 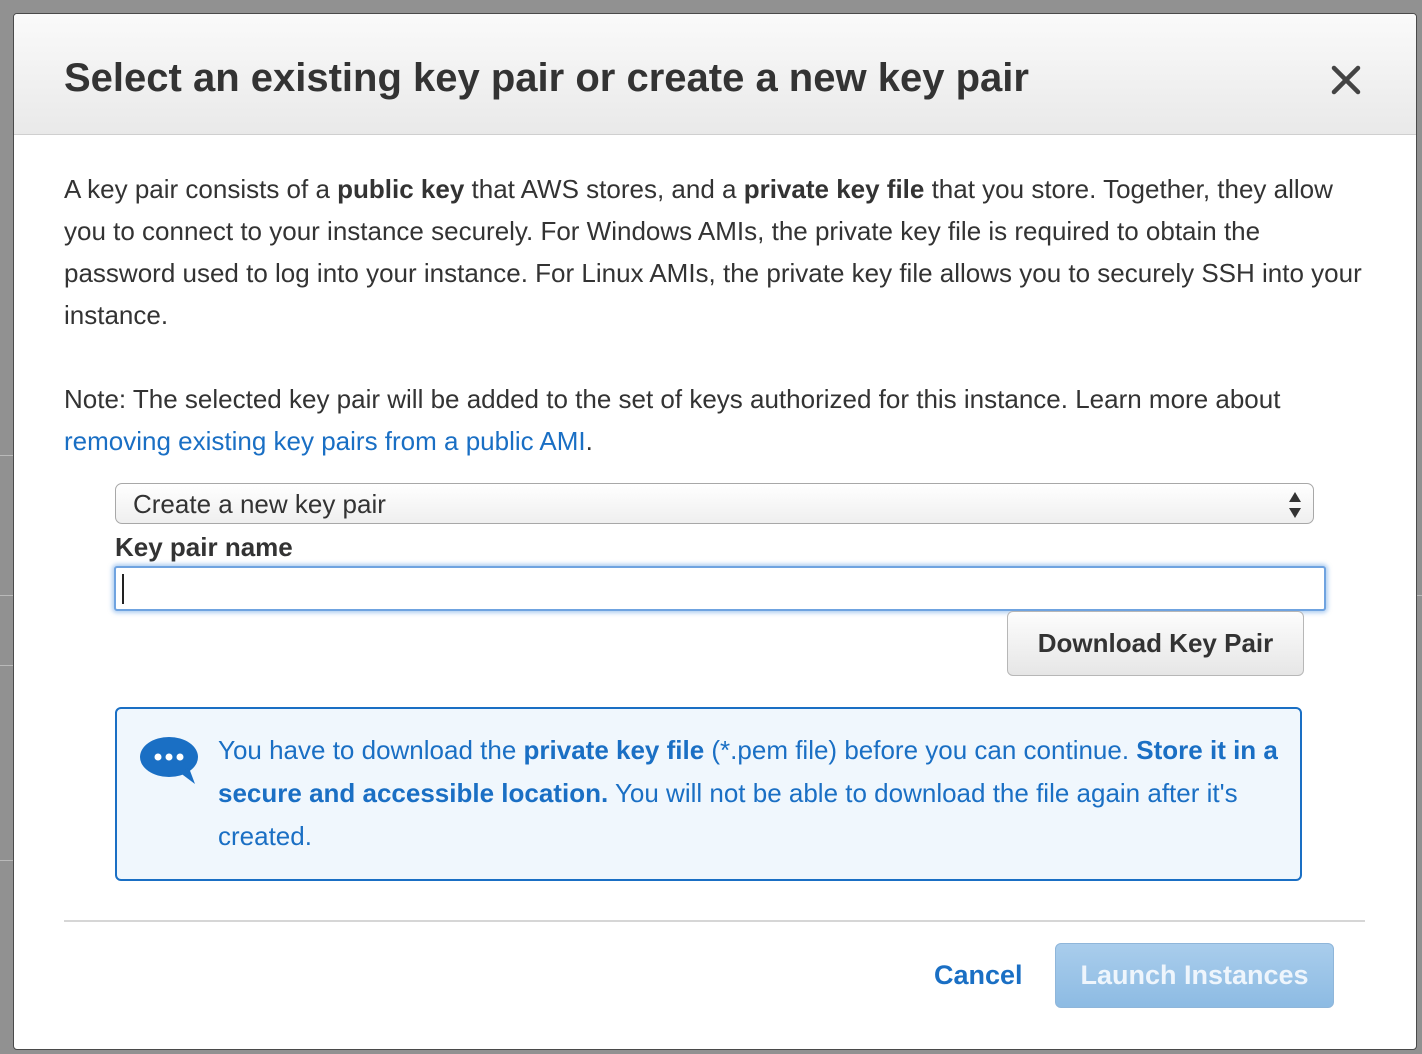 I want to click on key-pair-name-input, so click(x=720, y=588).